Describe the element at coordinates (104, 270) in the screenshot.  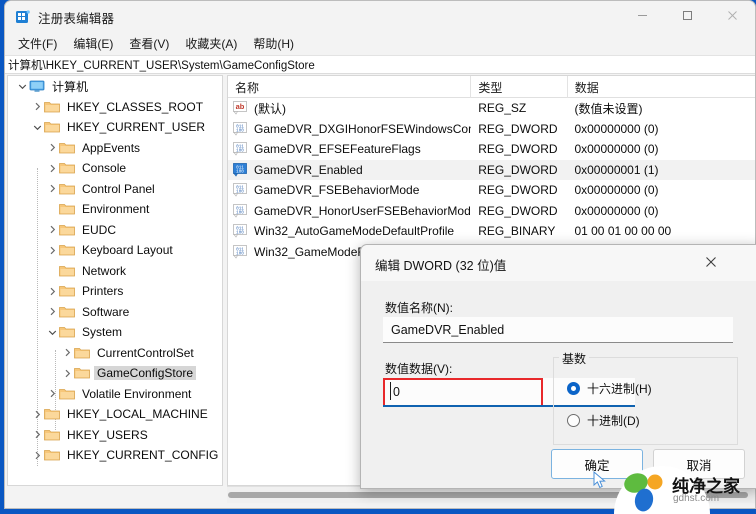
I see `tree-item-label: Network` at that location.